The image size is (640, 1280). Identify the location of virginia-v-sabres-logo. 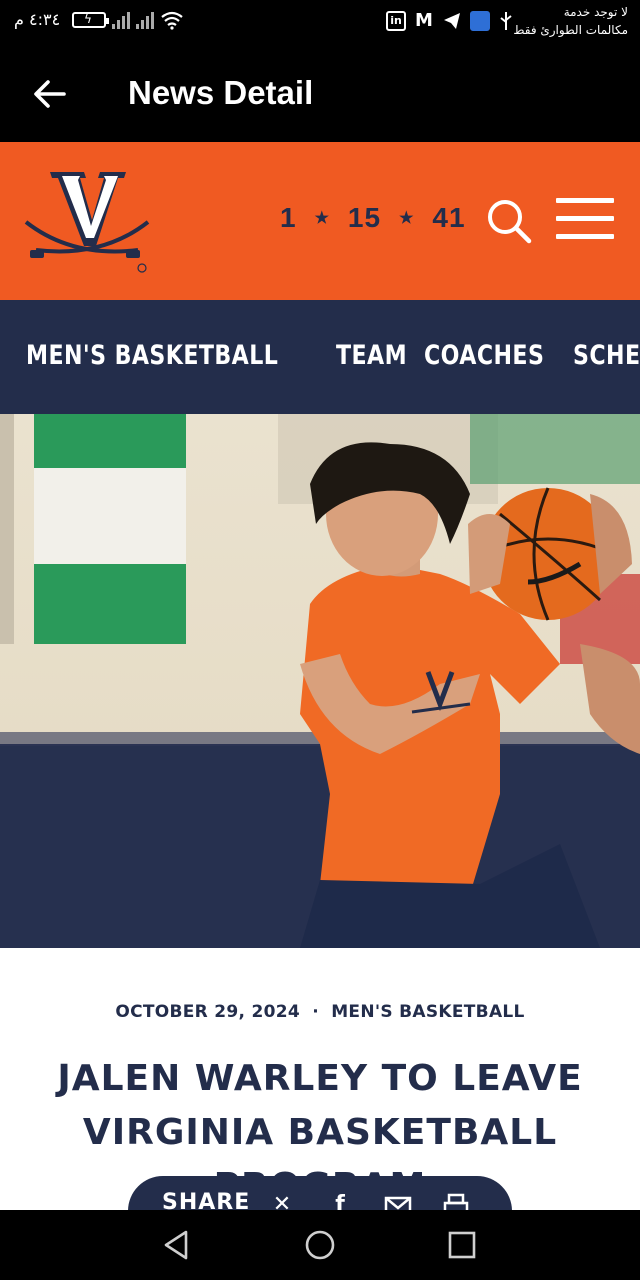
(87, 220).